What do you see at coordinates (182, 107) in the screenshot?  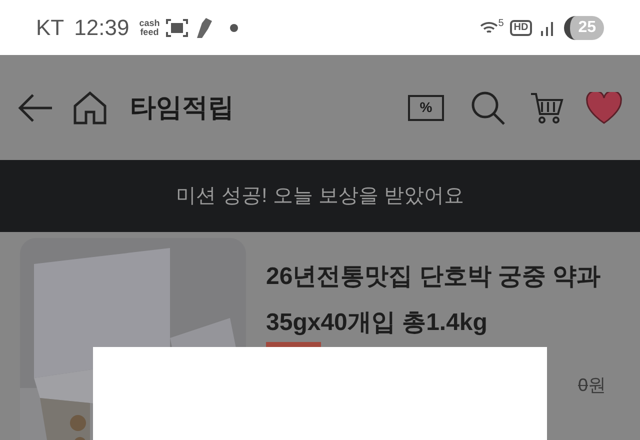 I see `page-title: 타임적립` at bounding box center [182, 107].